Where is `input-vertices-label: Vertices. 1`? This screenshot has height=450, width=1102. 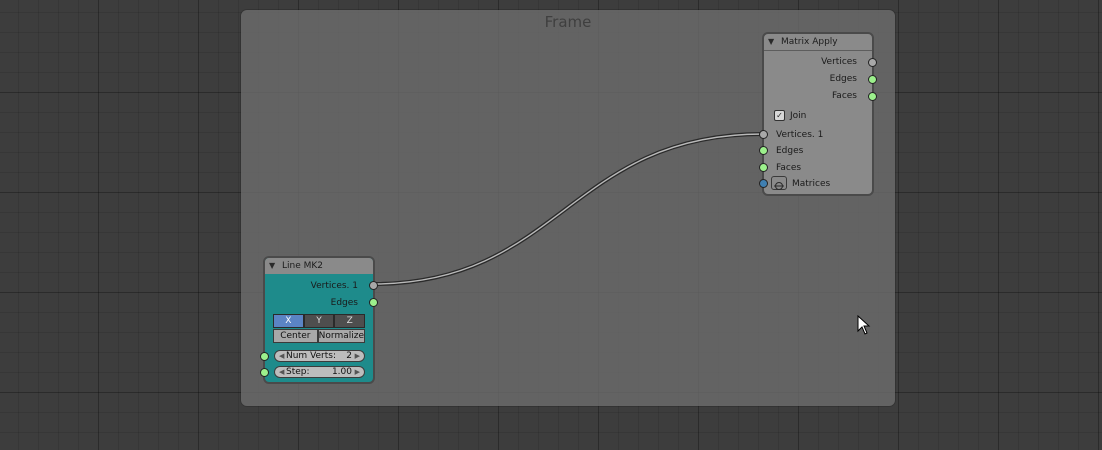
input-vertices-label: Vertices. 1 is located at coordinates (800, 135).